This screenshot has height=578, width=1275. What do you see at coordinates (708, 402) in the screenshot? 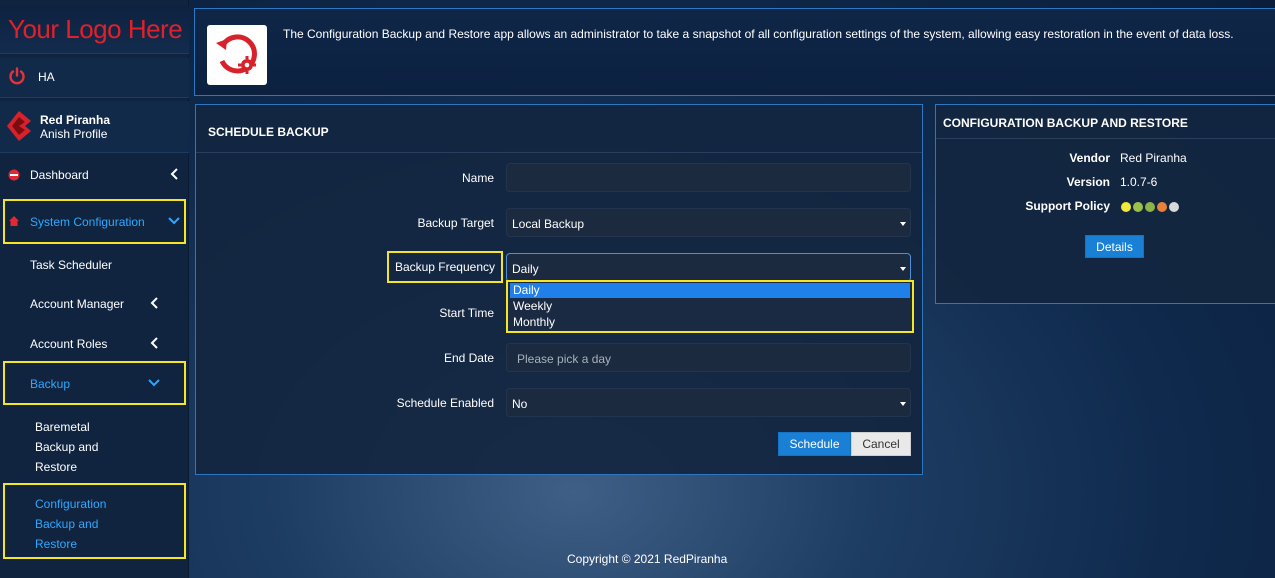
I see `schedule-enabled-select: No` at bounding box center [708, 402].